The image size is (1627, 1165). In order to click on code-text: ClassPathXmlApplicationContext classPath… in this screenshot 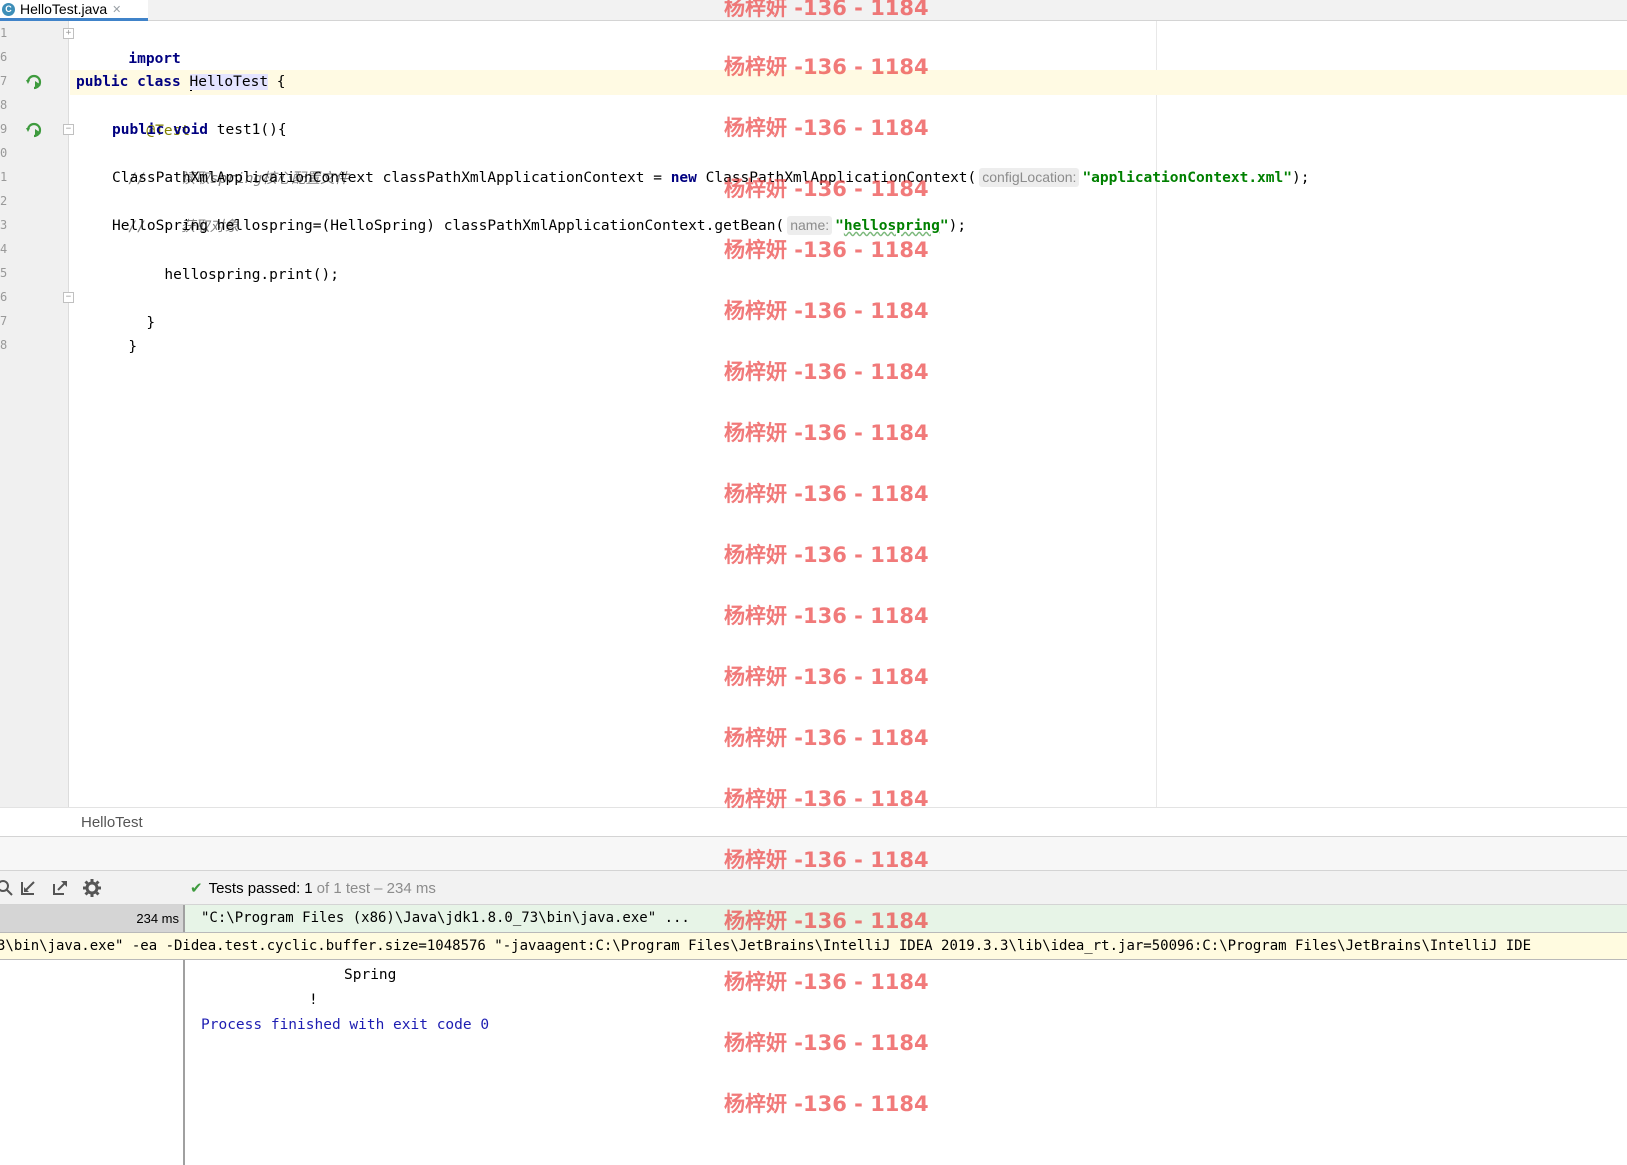, I will do `click(391, 178)`.